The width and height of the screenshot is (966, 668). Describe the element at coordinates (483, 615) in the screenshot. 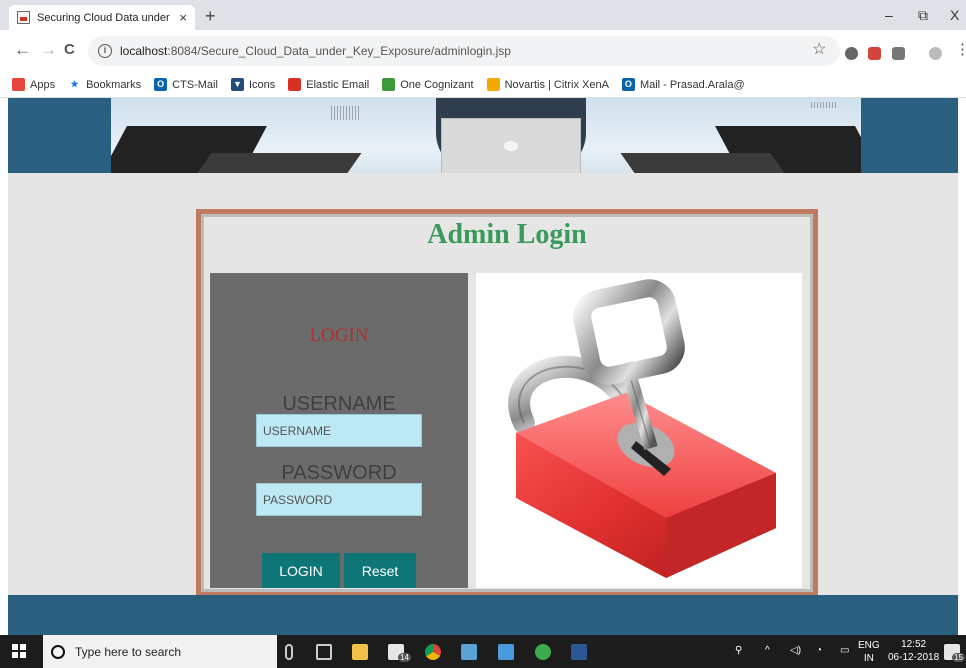

I see `footer-strip` at that location.